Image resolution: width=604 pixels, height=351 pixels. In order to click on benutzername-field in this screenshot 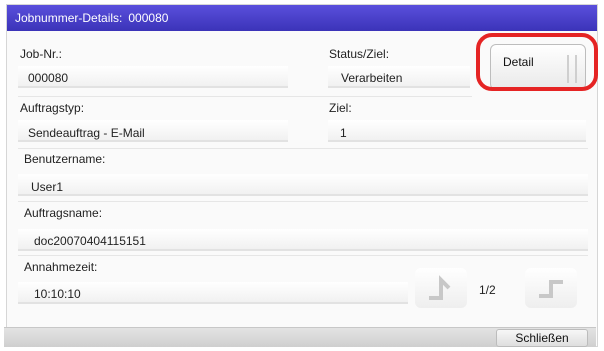, I will do `click(303, 185)`.